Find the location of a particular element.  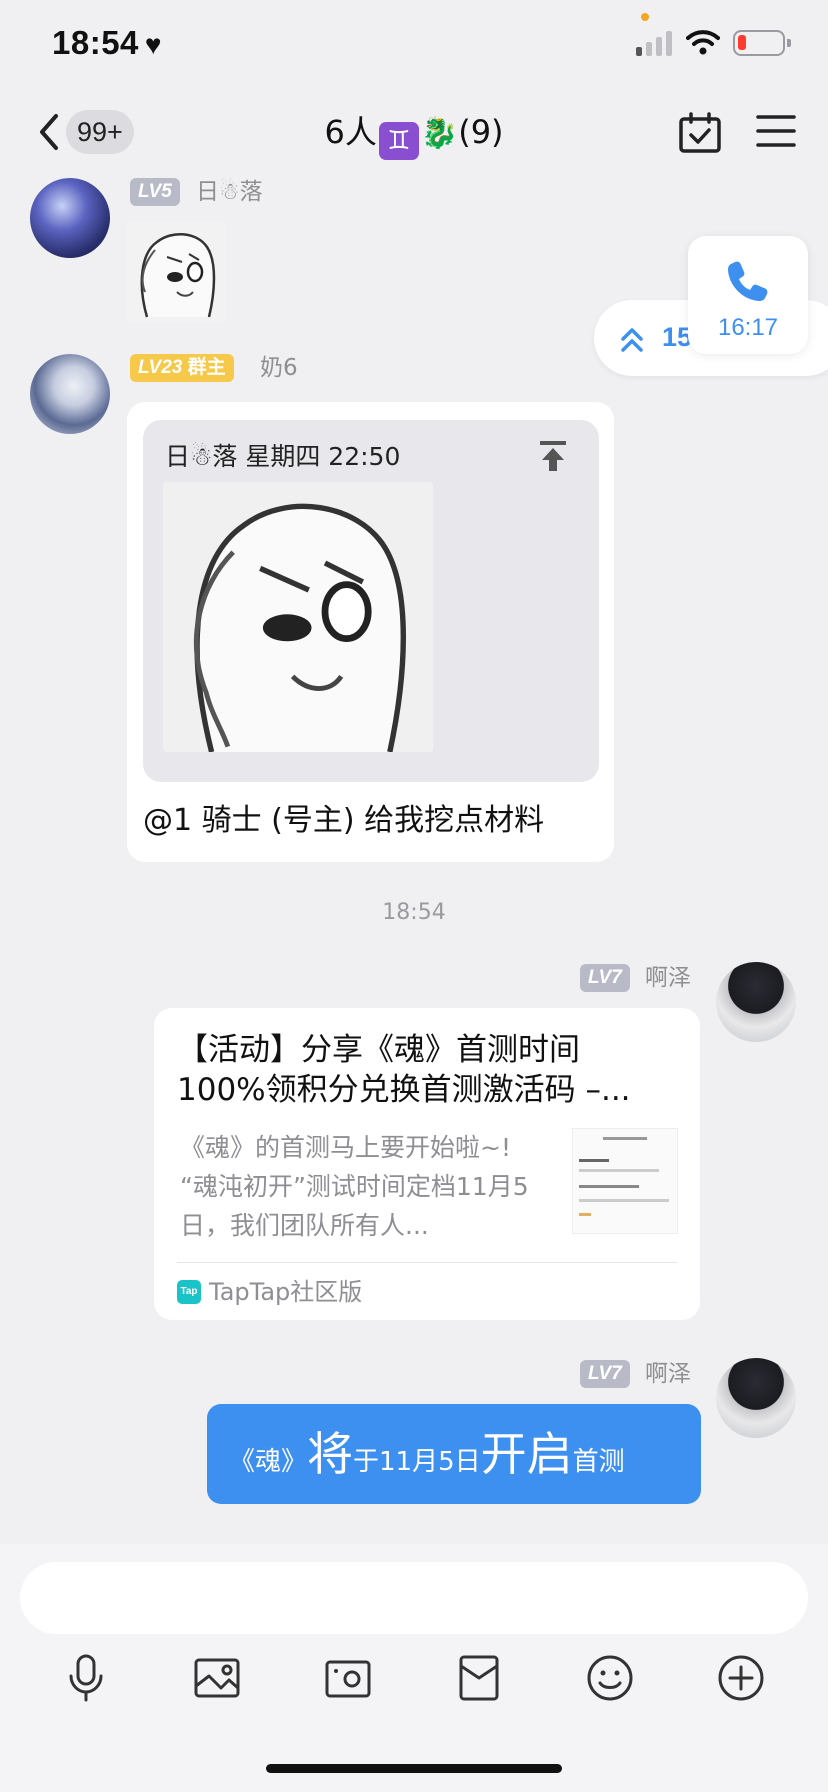

quoted-sticker-image is located at coordinates (298, 617).